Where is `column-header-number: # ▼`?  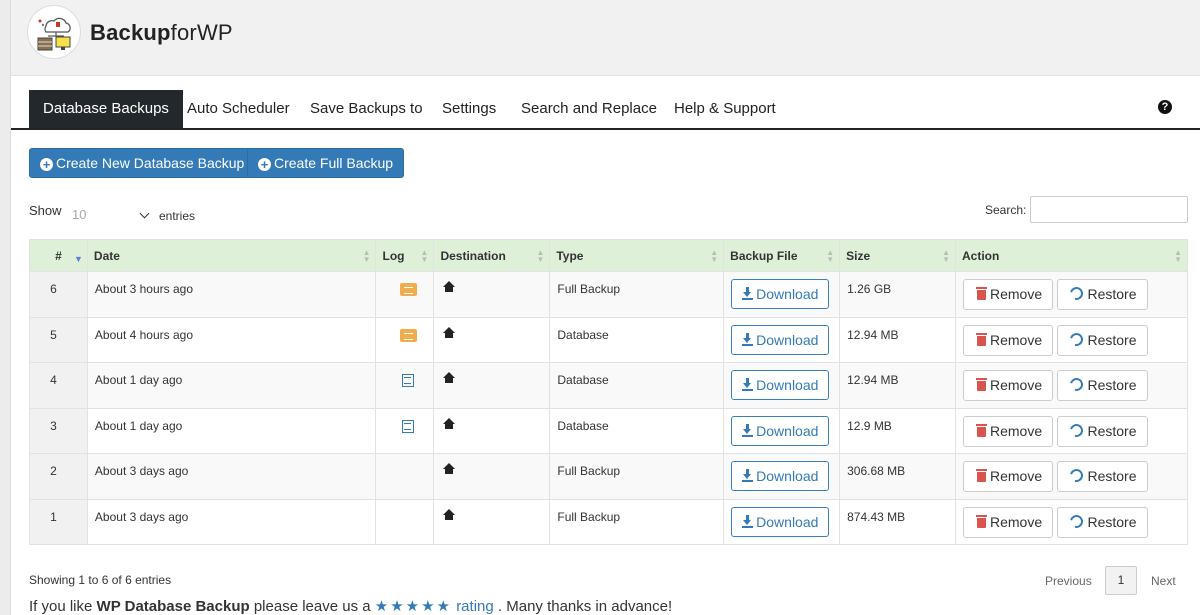
column-header-number: # ▼ is located at coordinates (58, 255).